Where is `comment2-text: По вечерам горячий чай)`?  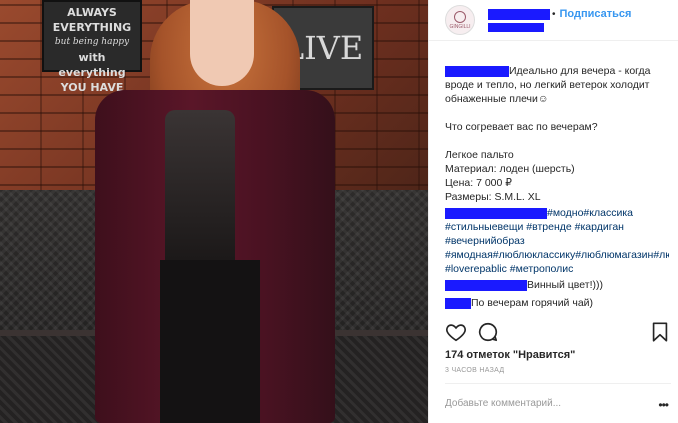 comment2-text: По вечерам горячий чай) is located at coordinates (532, 303).